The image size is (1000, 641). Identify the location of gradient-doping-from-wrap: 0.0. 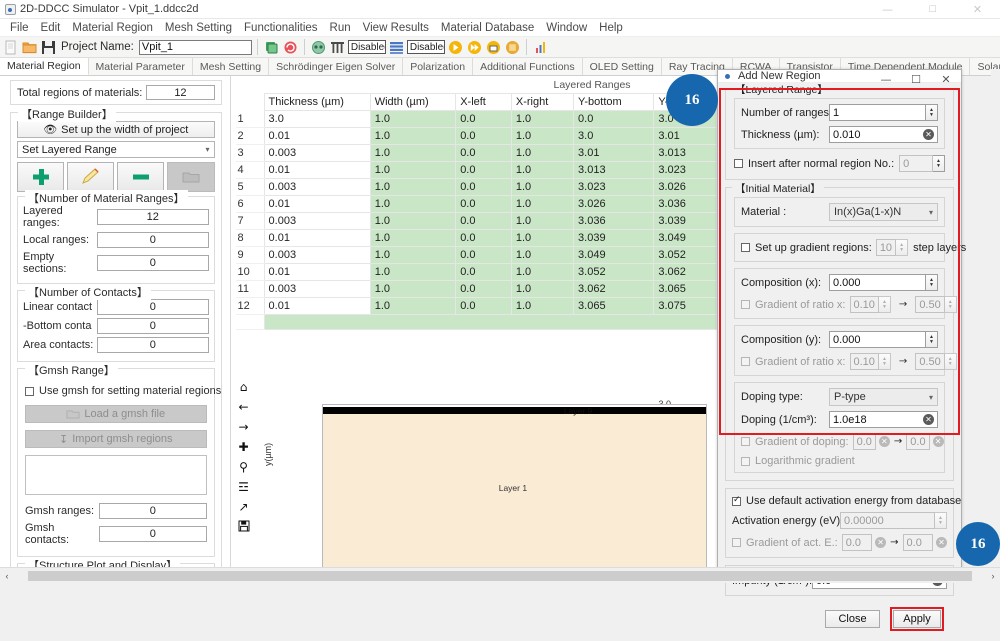
(864, 441).